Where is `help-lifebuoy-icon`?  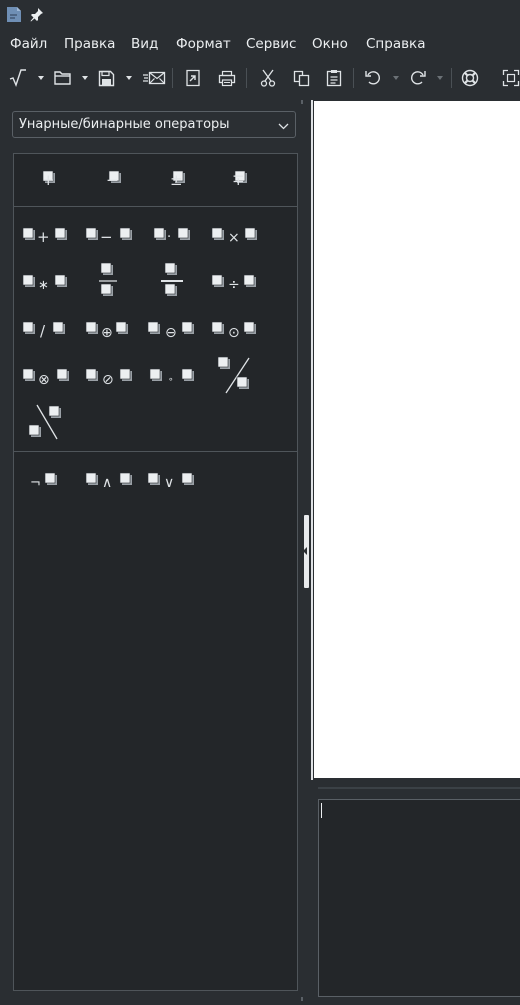 help-lifebuoy-icon is located at coordinates (470, 78).